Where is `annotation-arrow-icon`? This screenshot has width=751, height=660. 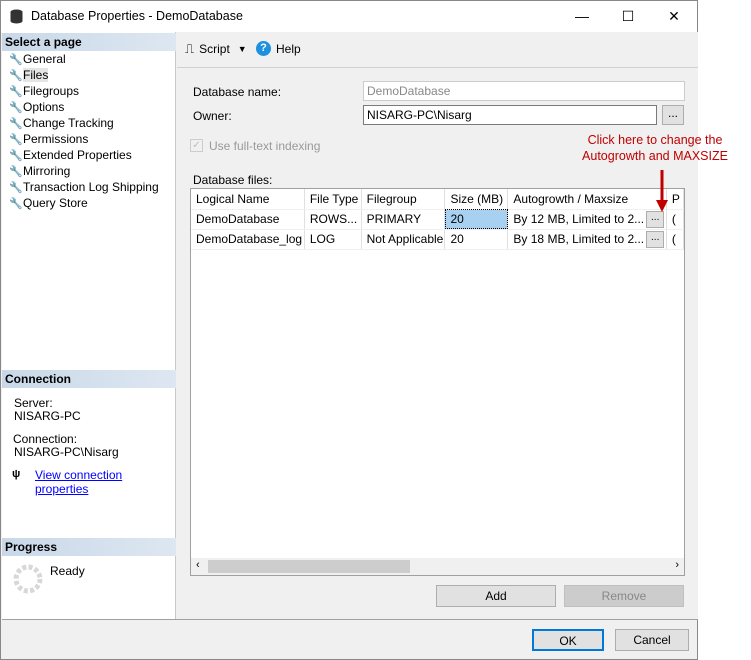
annotation-arrow-icon is located at coordinates (662, 191).